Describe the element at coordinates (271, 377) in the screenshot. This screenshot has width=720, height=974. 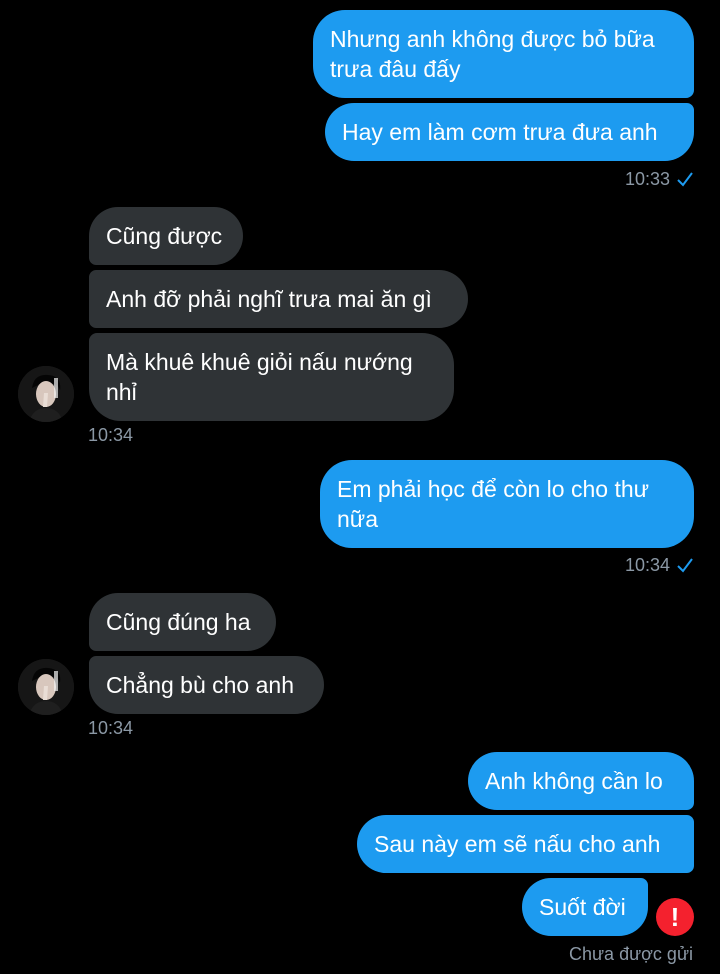
I see `message-bubble-incoming: Mà khuê khuê giỏi nấu nướng nhỉ` at that location.